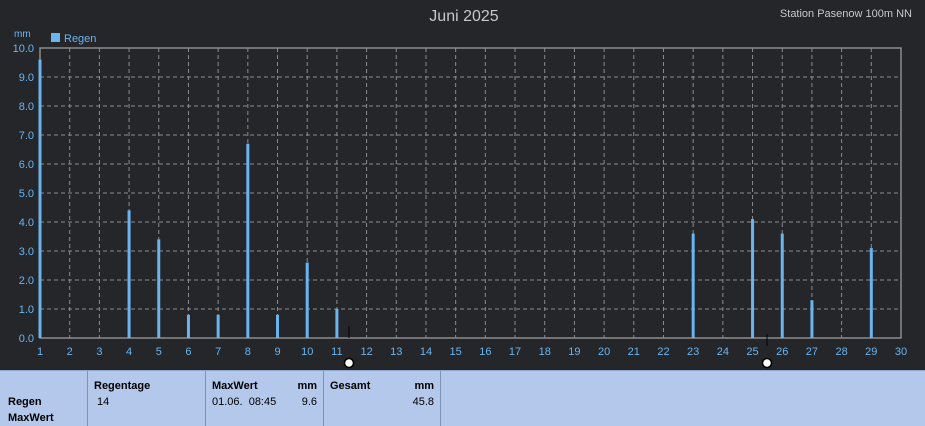  What do you see at coordinates (382, 398) in the screenshot?
I see `gesamt-cell: Gesamt mm 45.8` at bounding box center [382, 398].